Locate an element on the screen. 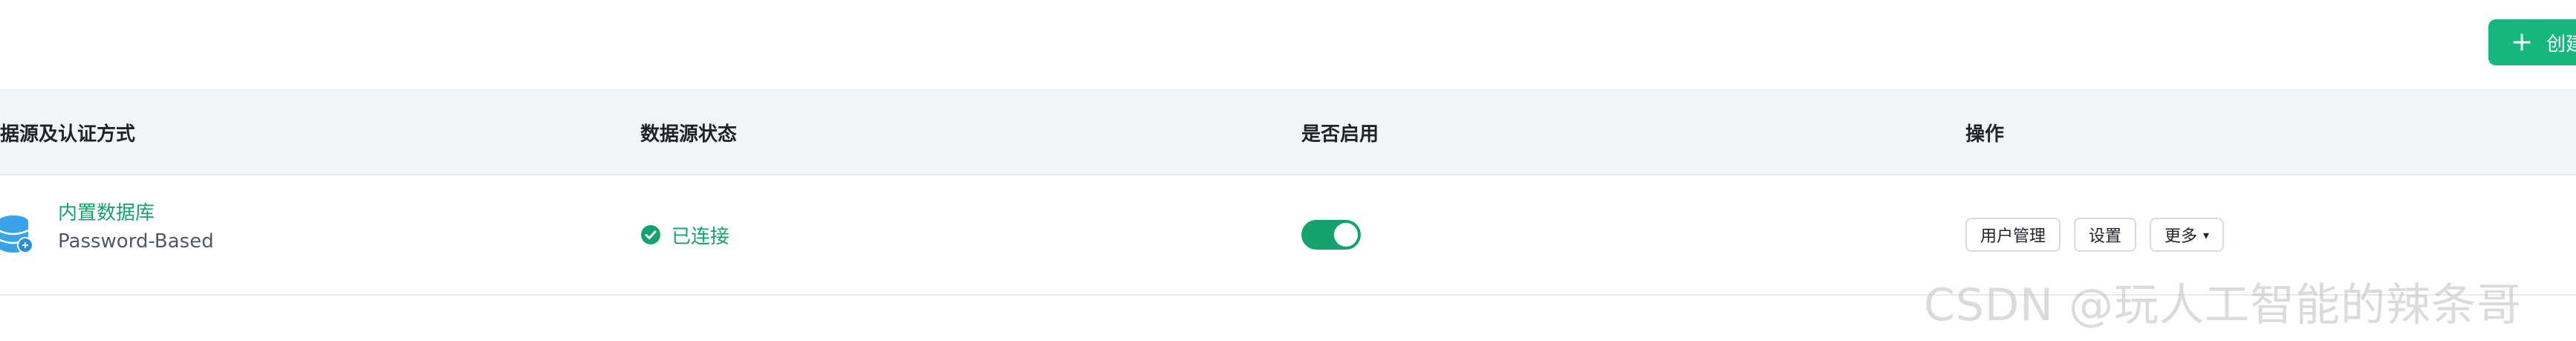 This screenshot has height=341, width=2576. enabled-cell is located at coordinates (1331, 234).